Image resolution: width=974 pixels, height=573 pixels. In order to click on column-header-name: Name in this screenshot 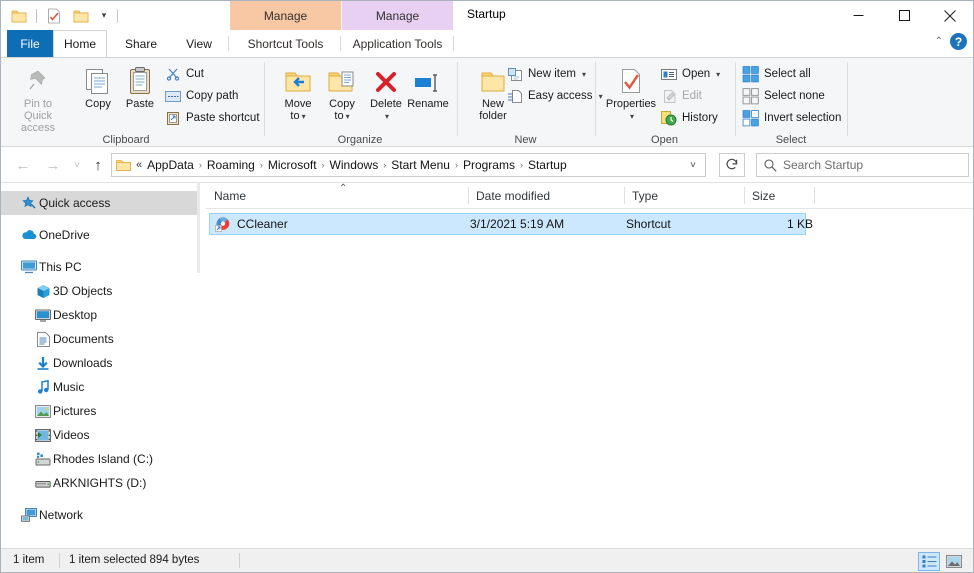, I will do `click(337, 195)`.